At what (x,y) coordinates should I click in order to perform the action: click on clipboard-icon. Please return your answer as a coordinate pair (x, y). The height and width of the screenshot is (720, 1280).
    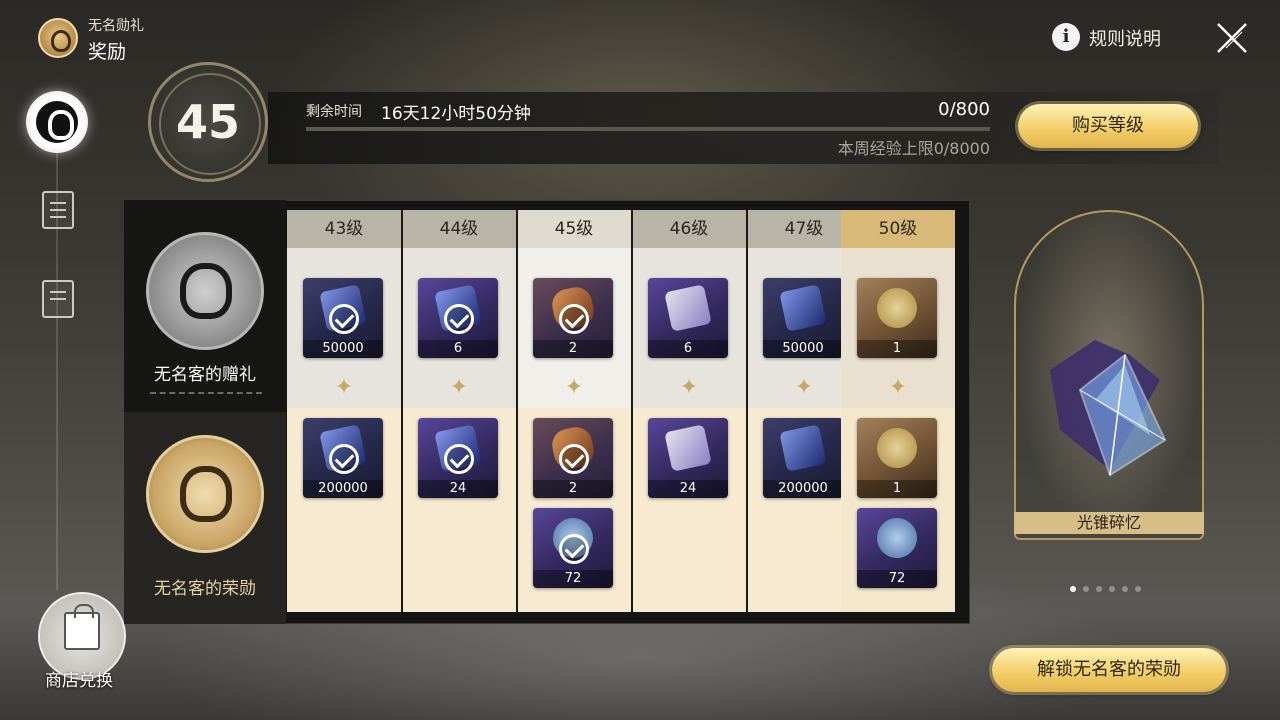
    Looking at the image, I should click on (58, 203).